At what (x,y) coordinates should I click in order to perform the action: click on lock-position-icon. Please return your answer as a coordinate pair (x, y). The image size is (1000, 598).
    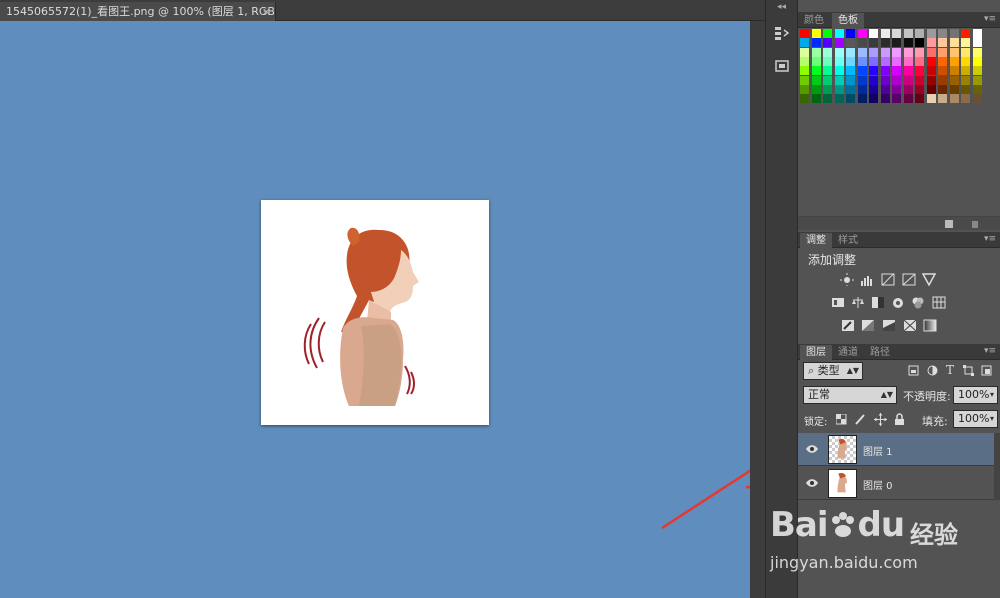
    Looking at the image, I should click on (880, 419).